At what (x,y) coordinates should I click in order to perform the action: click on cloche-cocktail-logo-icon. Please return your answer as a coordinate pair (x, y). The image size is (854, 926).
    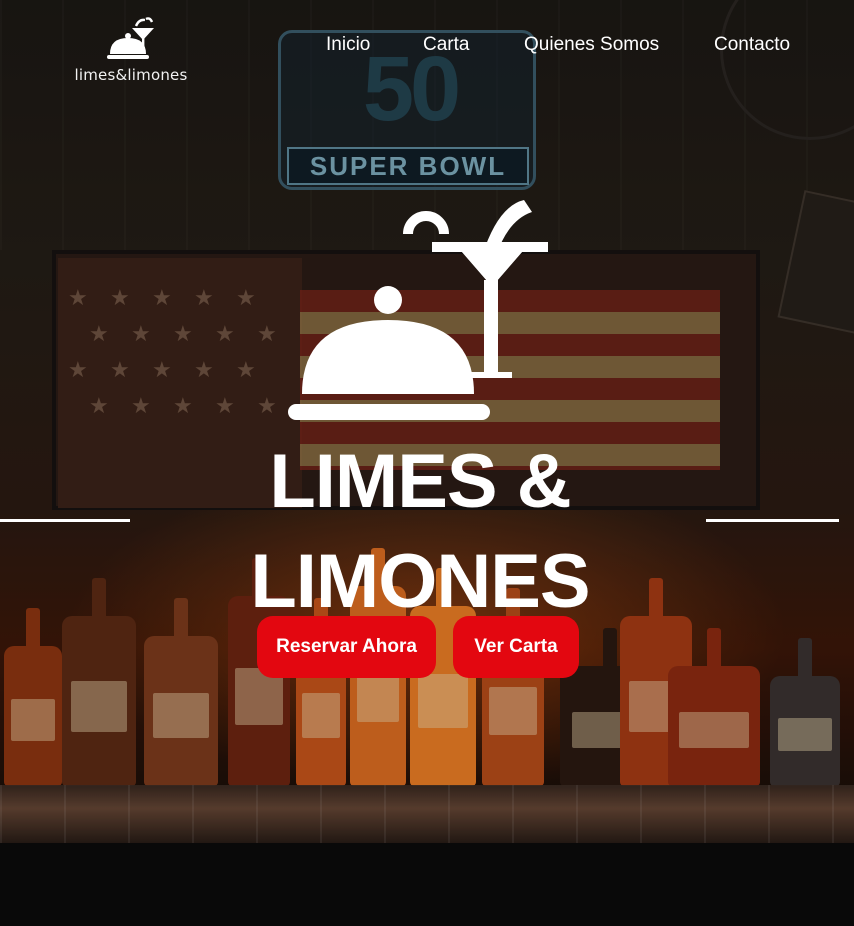
    Looking at the image, I should click on (418, 310).